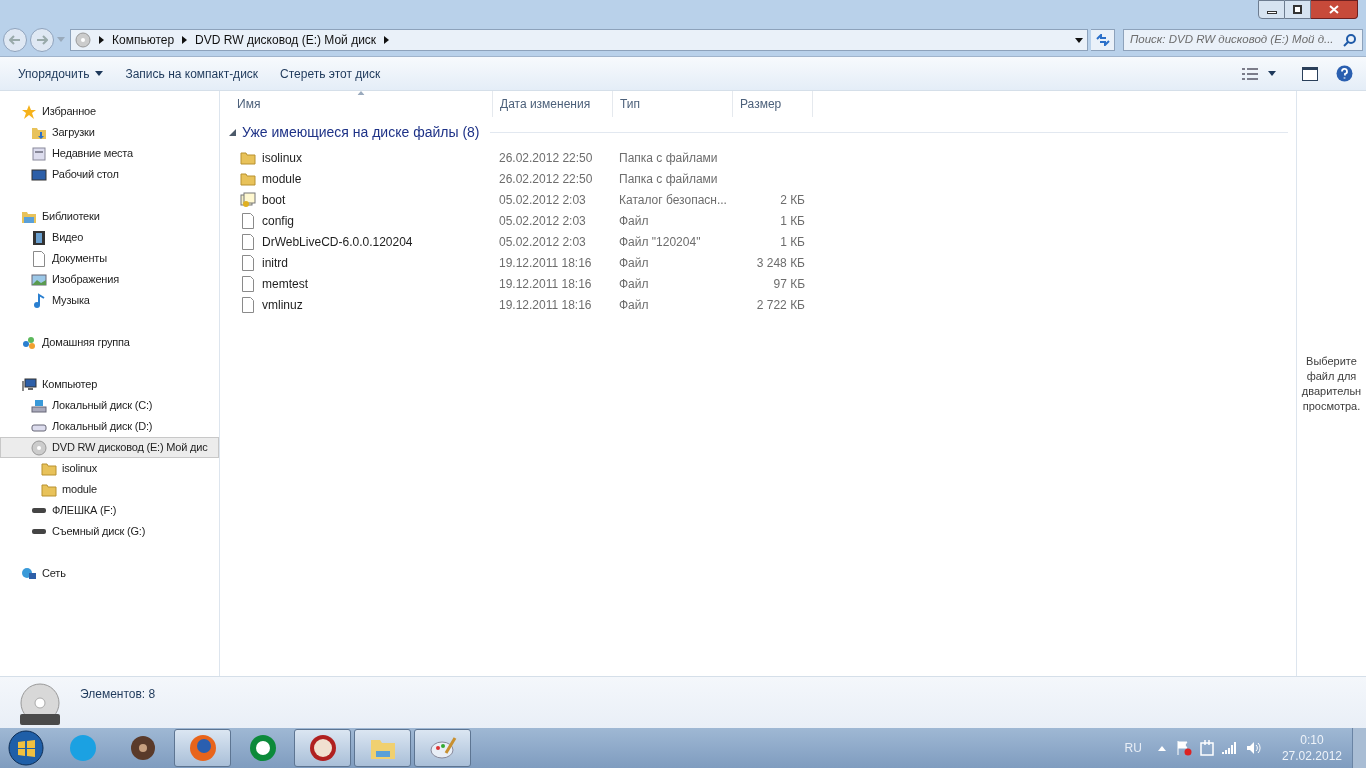  I want to click on image-icon, so click(39, 279).